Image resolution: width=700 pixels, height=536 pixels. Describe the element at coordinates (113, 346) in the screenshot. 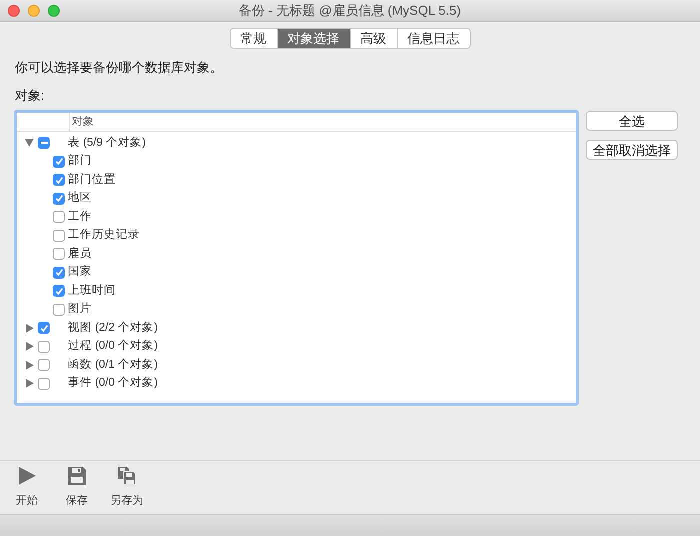

I see `tree-item-label: 过程 (0/0 个对象)` at that location.